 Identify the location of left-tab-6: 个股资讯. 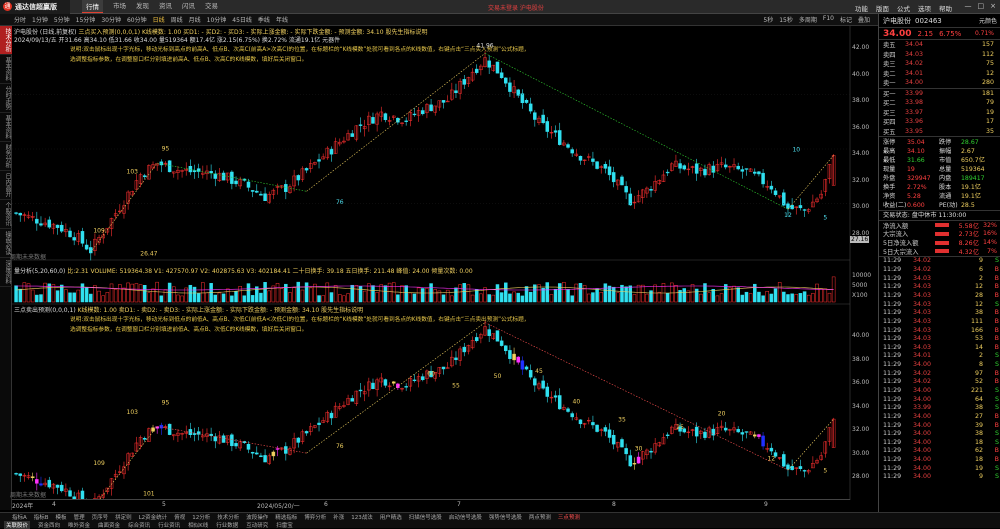
(6, 214).